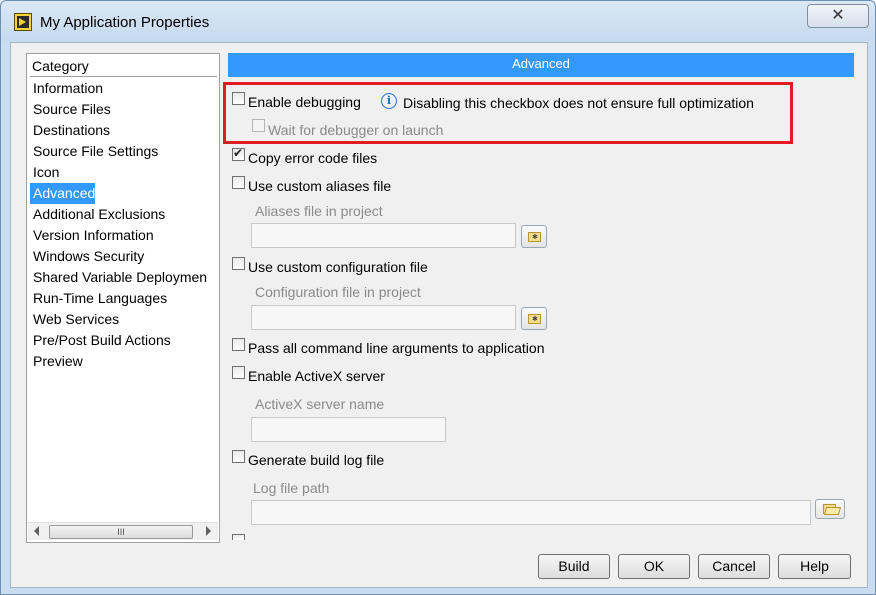 Image resolution: width=876 pixels, height=595 pixels. I want to click on log-file-browse-button, so click(830, 509).